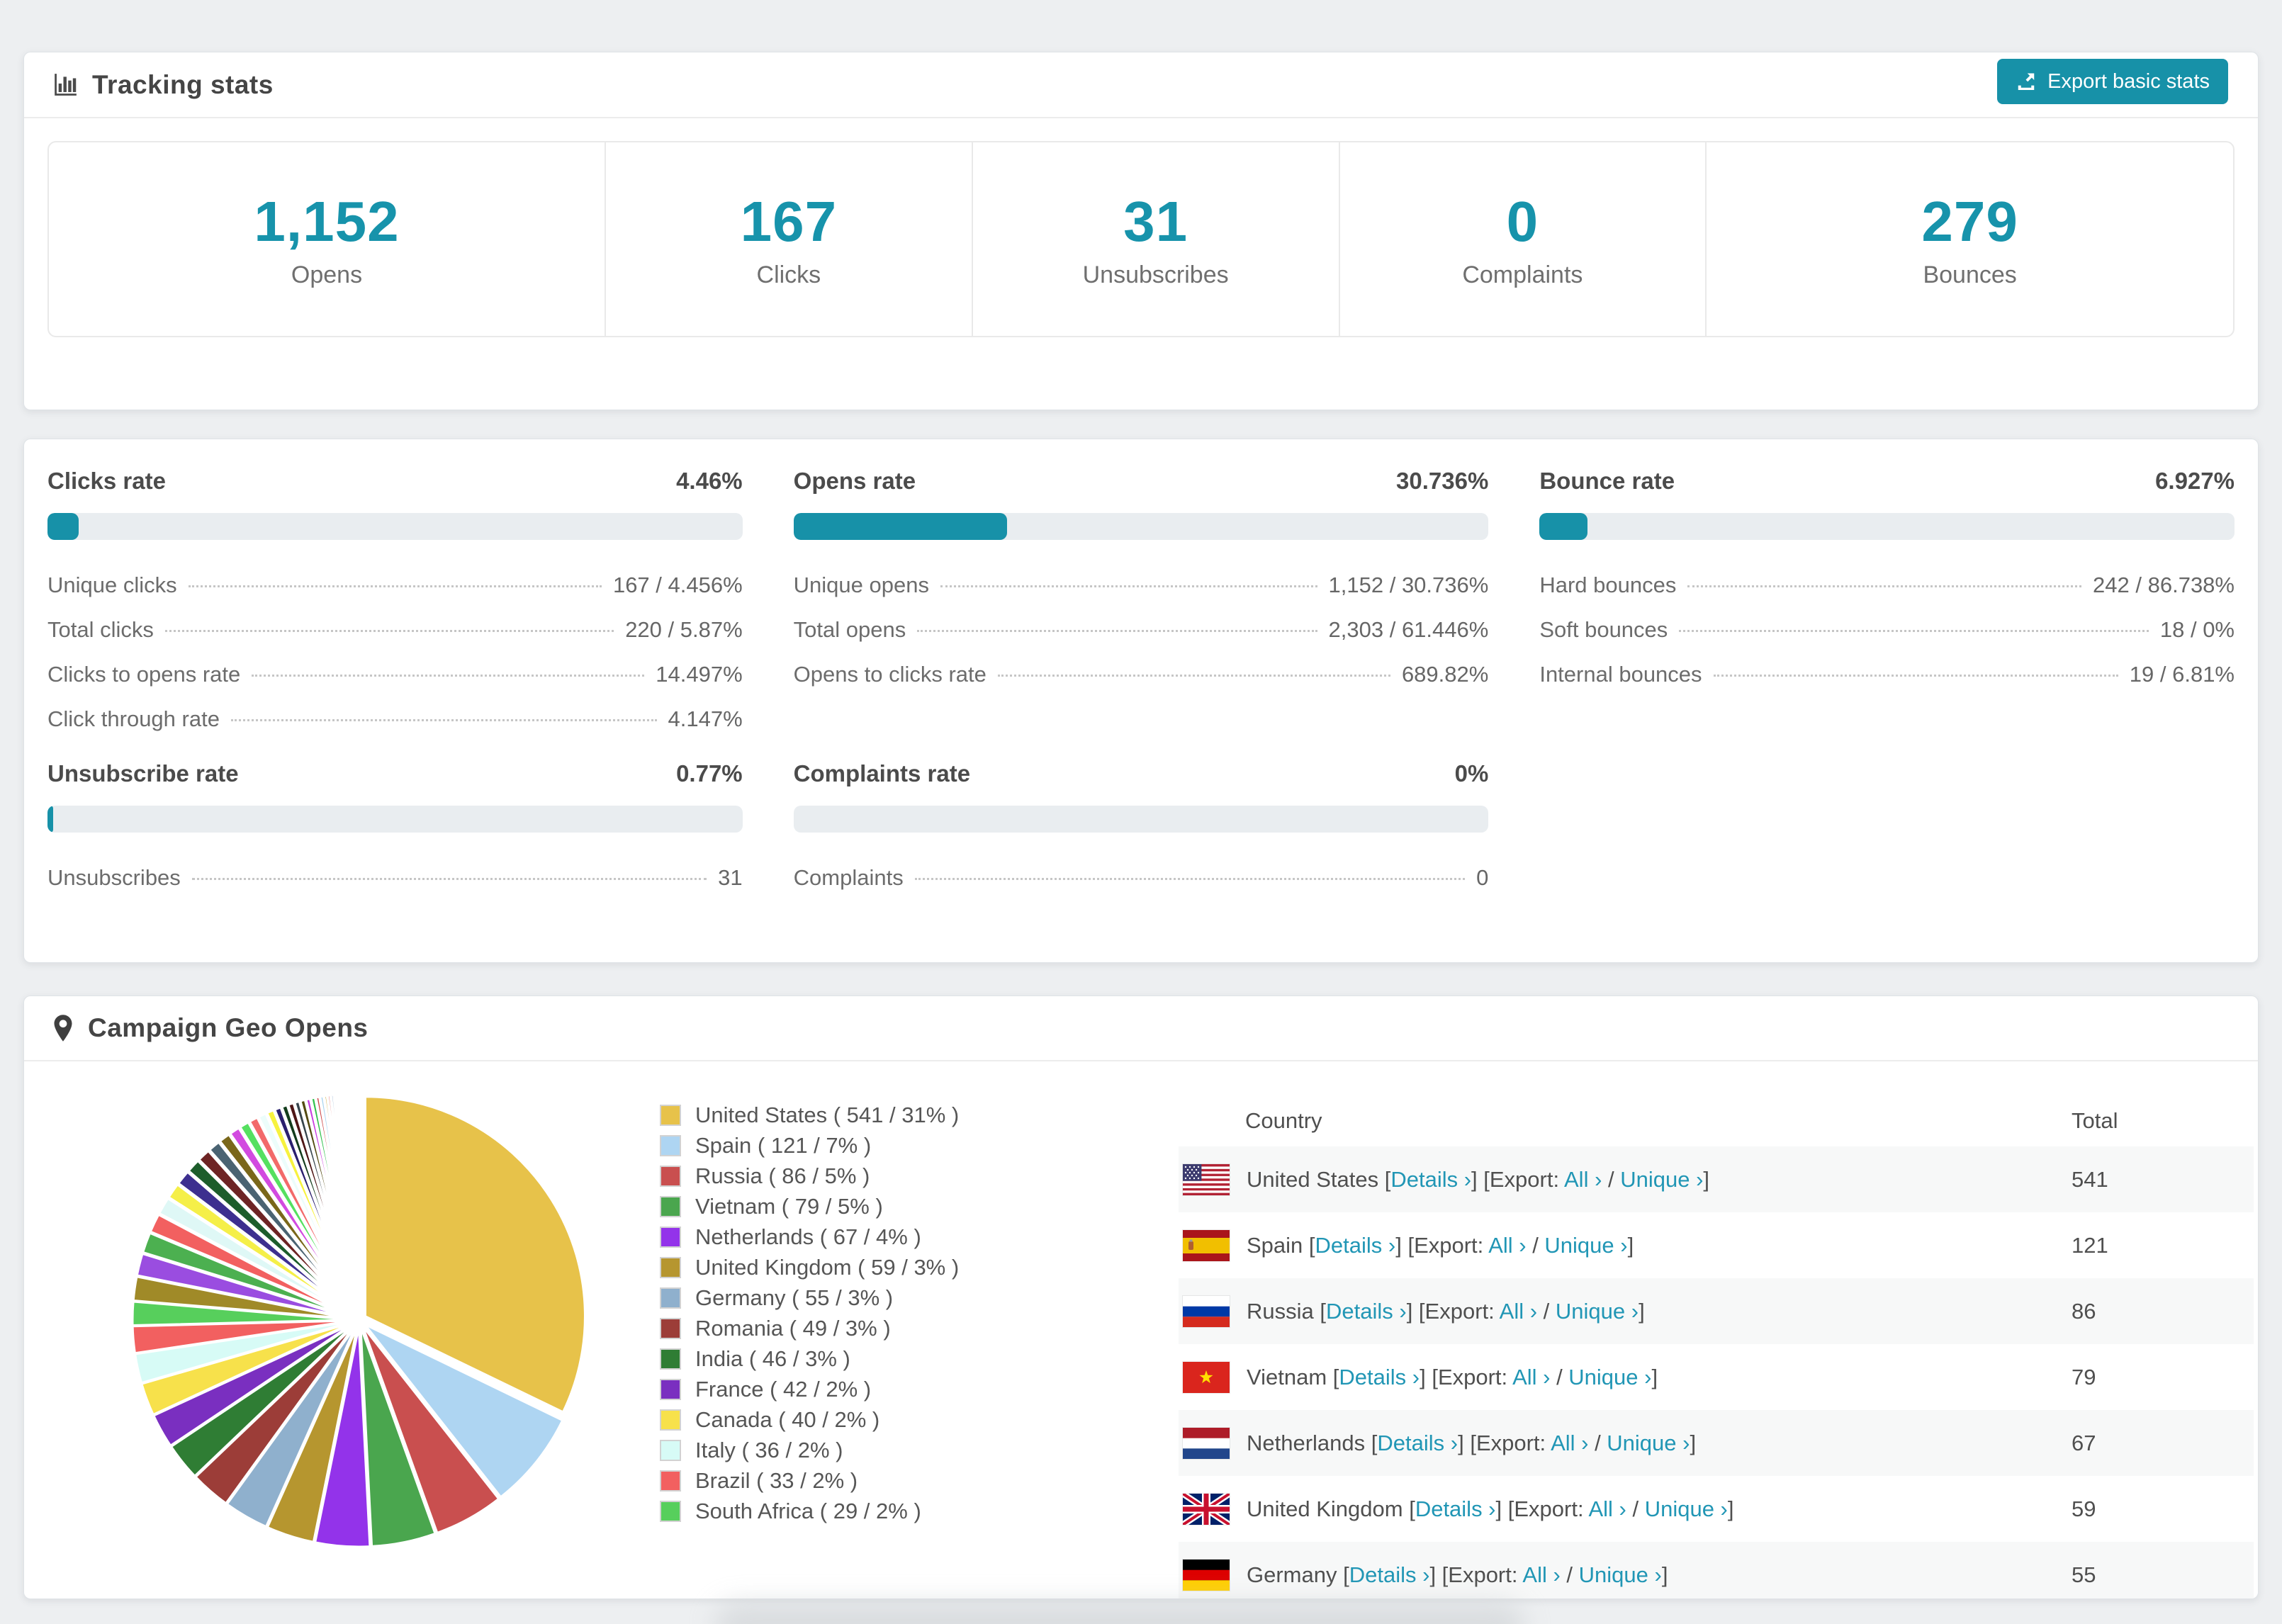 This screenshot has width=2282, height=1624. What do you see at coordinates (1207, 1575) in the screenshot?
I see `germany-flag-icon` at bounding box center [1207, 1575].